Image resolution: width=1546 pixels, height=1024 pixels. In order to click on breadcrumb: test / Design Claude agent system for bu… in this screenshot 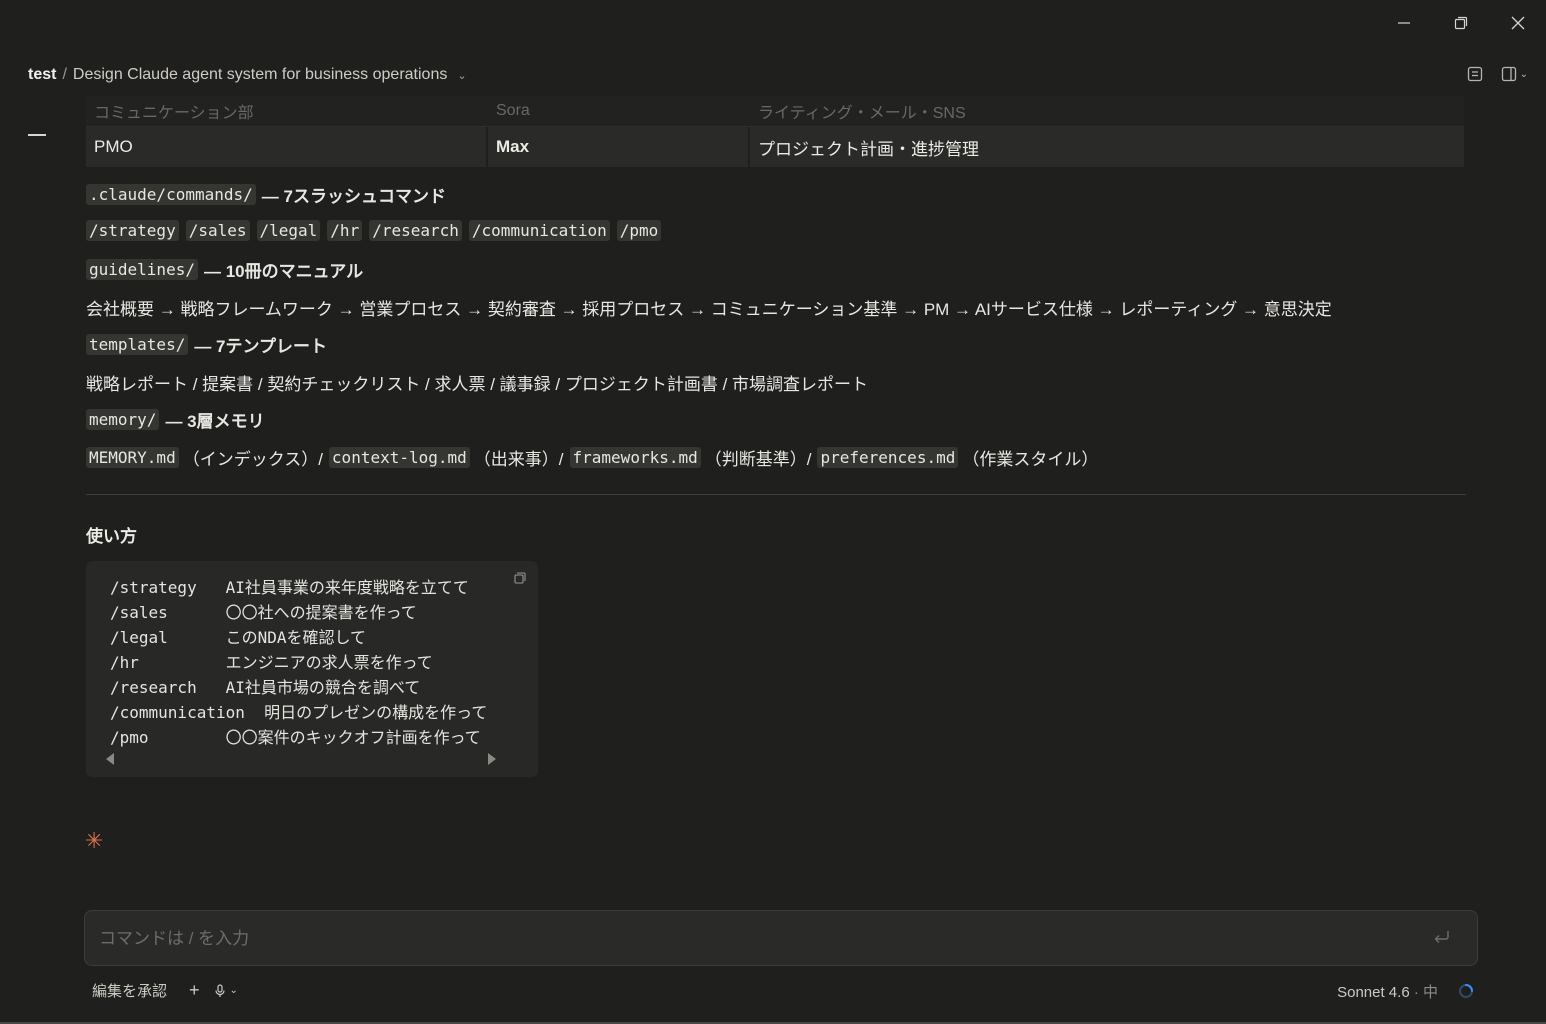, I will do `click(247, 75)`.